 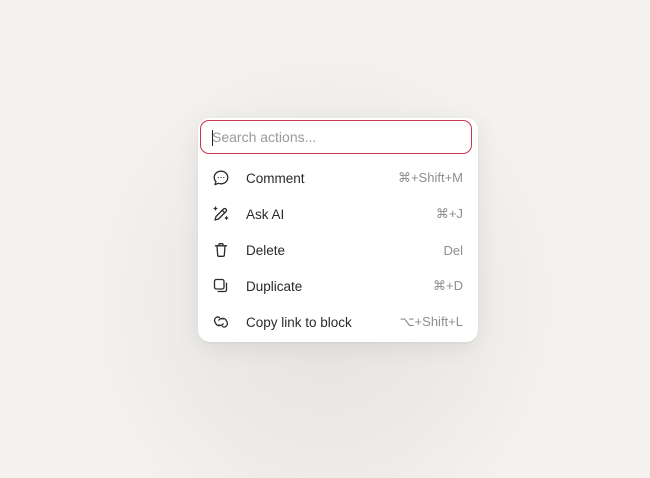 I want to click on action-label: Copy link to block, so click(x=299, y=322).